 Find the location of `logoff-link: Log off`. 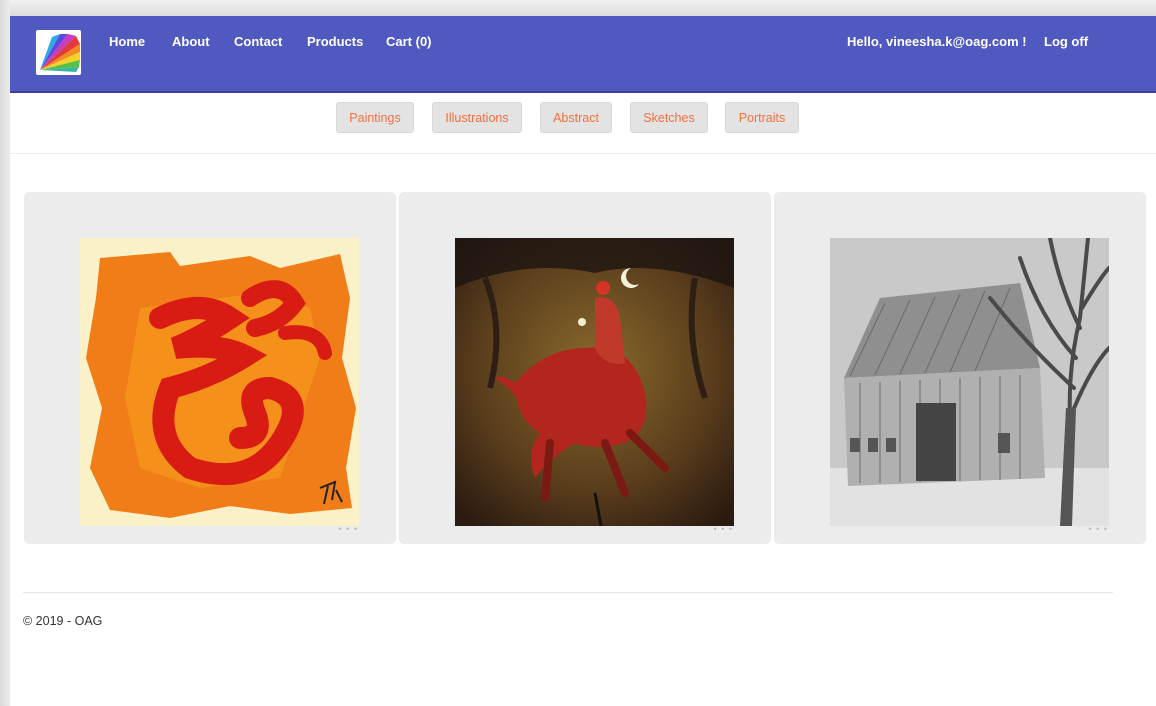

logoff-link: Log off is located at coordinates (1066, 41).